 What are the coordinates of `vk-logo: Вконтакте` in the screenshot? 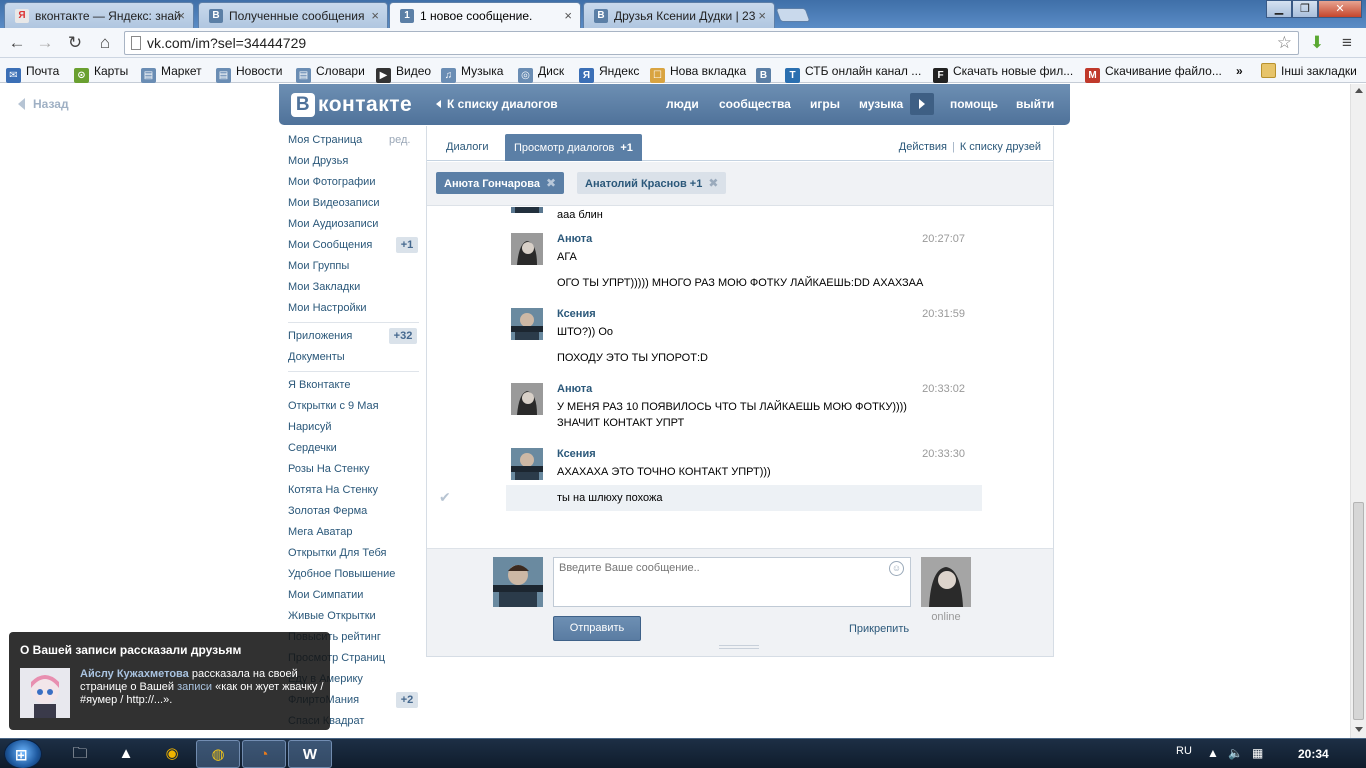 It's located at (351, 105).